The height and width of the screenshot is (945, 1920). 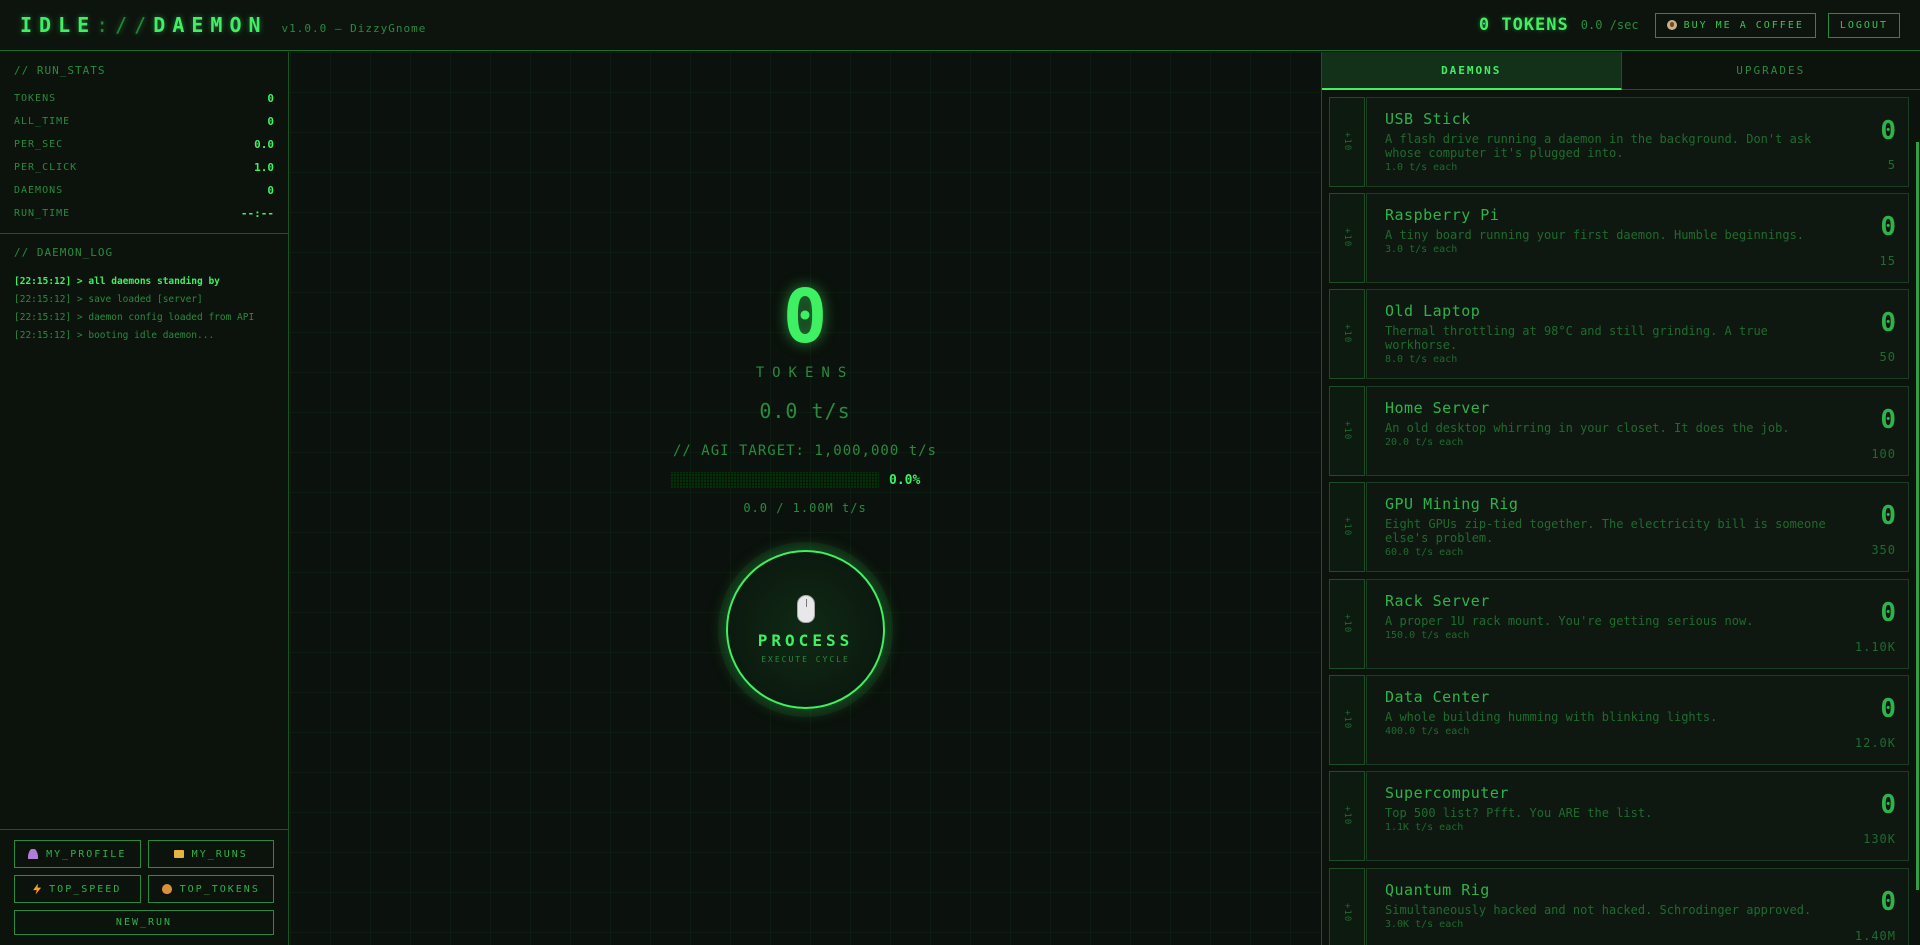 I want to click on buy-coffee-button: BUY ME A COFFEE, so click(x=1735, y=25).